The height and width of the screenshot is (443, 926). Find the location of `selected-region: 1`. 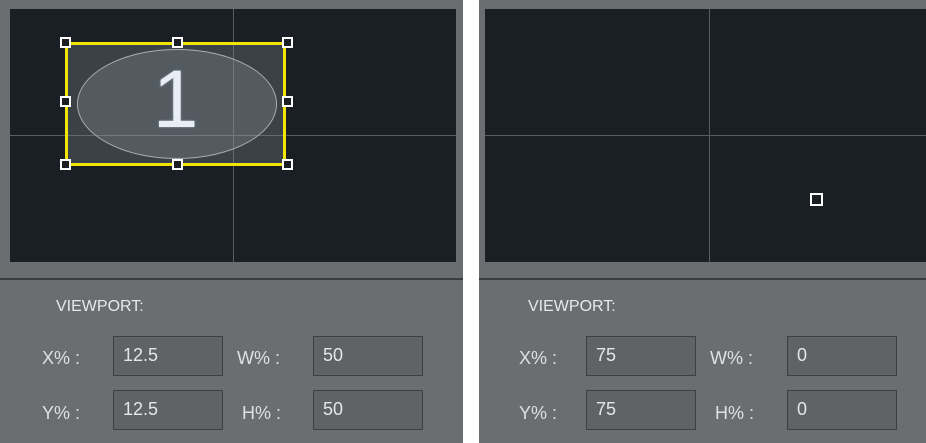

selected-region: 1 is located at coordinates (175, 104).